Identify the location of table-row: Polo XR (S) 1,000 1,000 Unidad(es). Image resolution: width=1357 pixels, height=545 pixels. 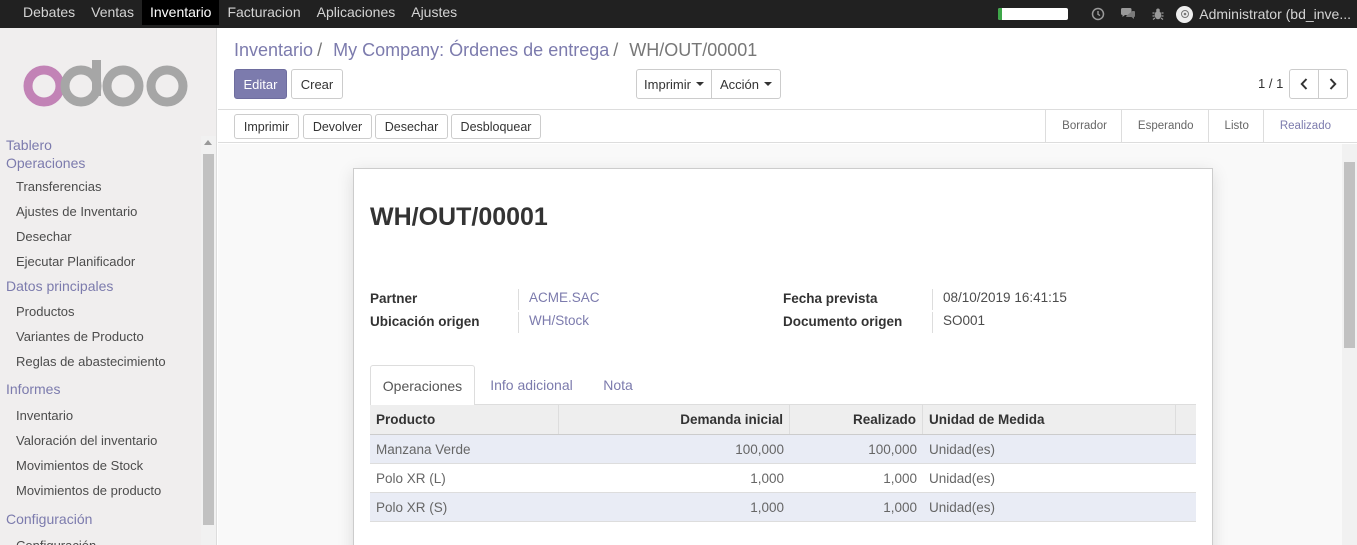
(783, 507).